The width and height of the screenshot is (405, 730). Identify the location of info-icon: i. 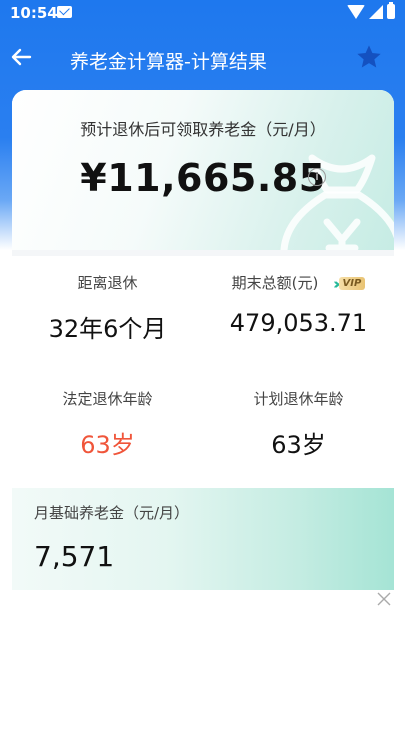
(317, 177).